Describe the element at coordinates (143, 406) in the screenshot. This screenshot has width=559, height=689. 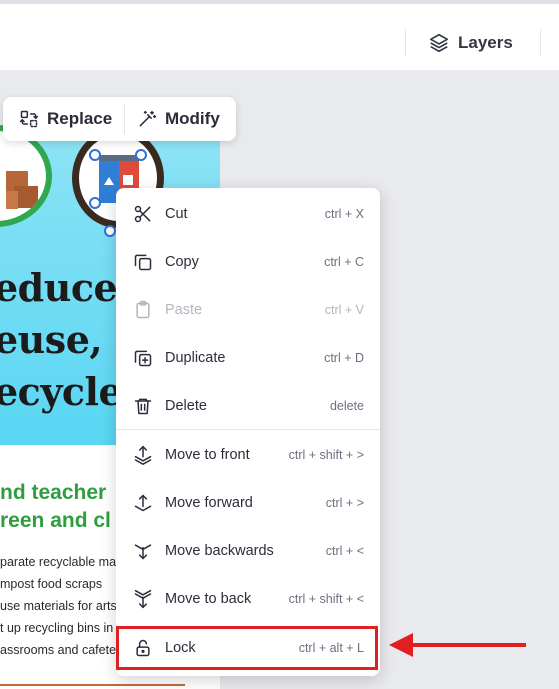
I see `trash-icon` at that location.